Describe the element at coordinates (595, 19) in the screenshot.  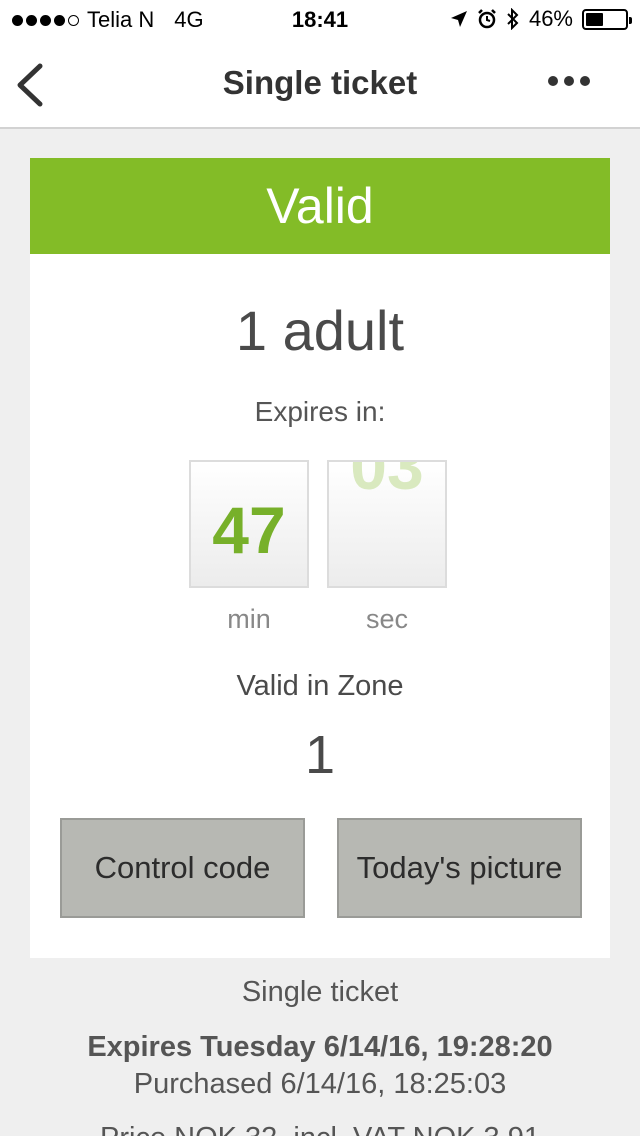
I see `battery-level` at that location.